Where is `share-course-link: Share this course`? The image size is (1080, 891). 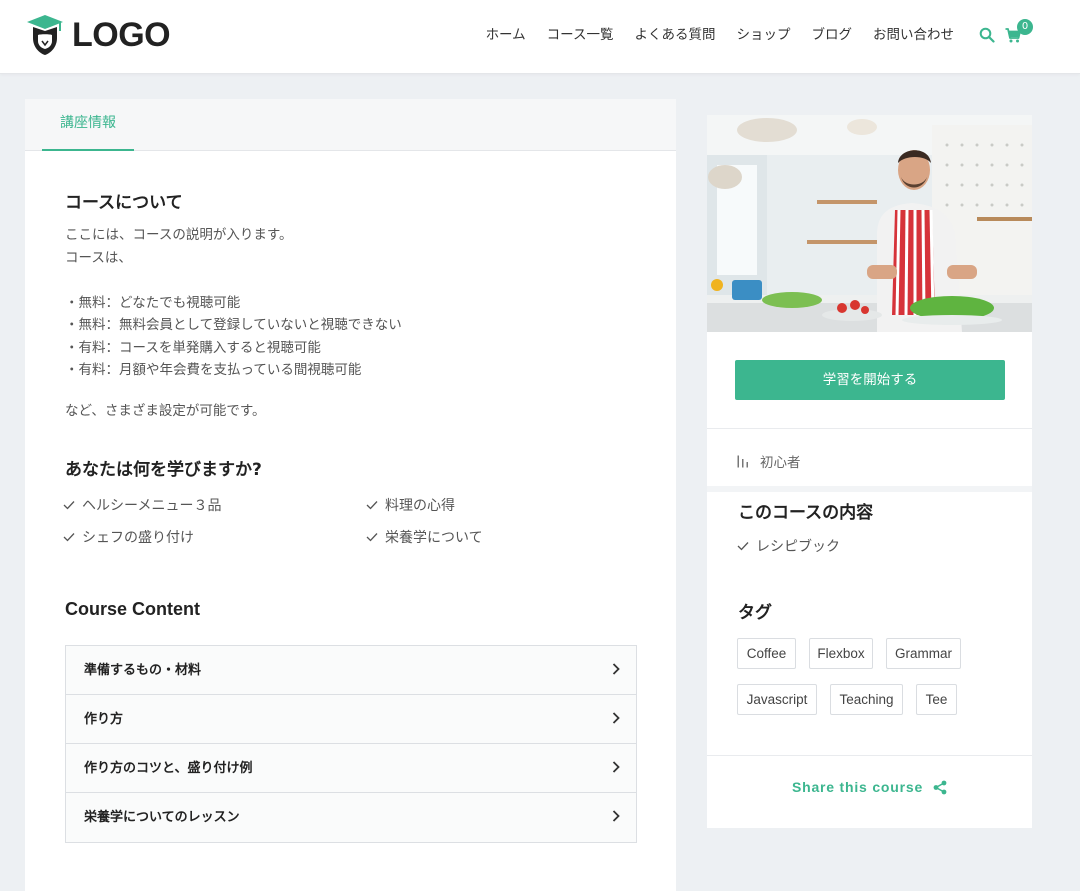
share-course-link: Share this course is located at coordinates (869, 787).